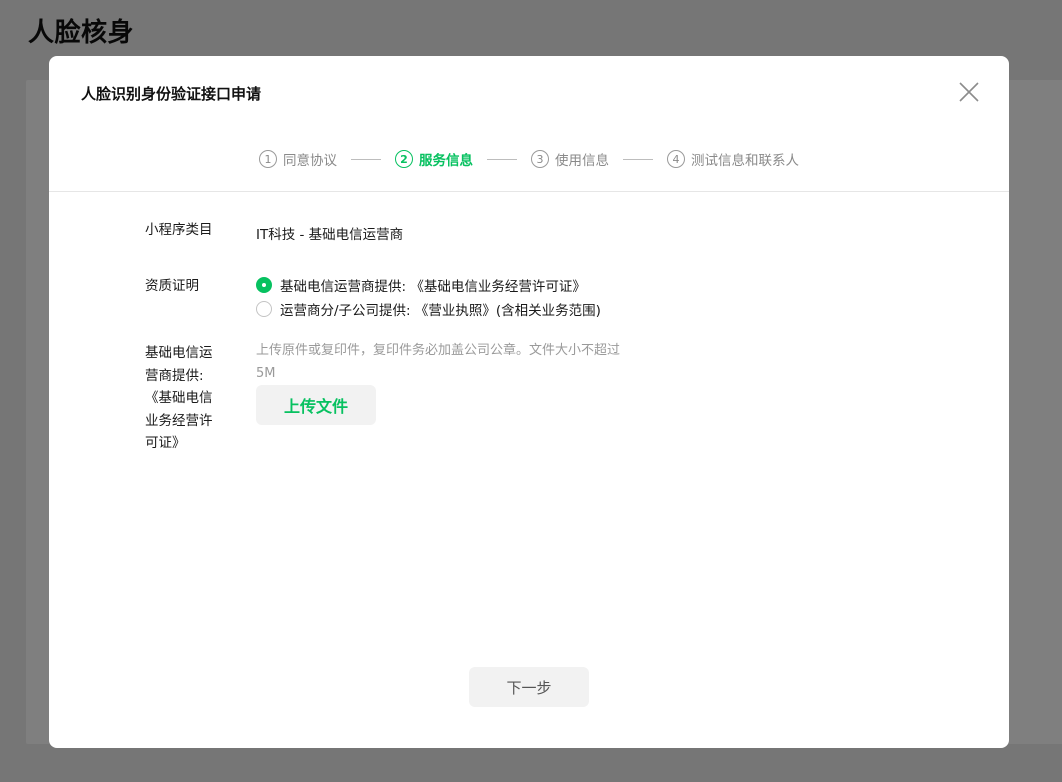  What do you see at coordinates (171, 94) in the screenshot?
I see `dialog-title: 人脸识别身份验证接口申请` at bounding box center [171, 94].